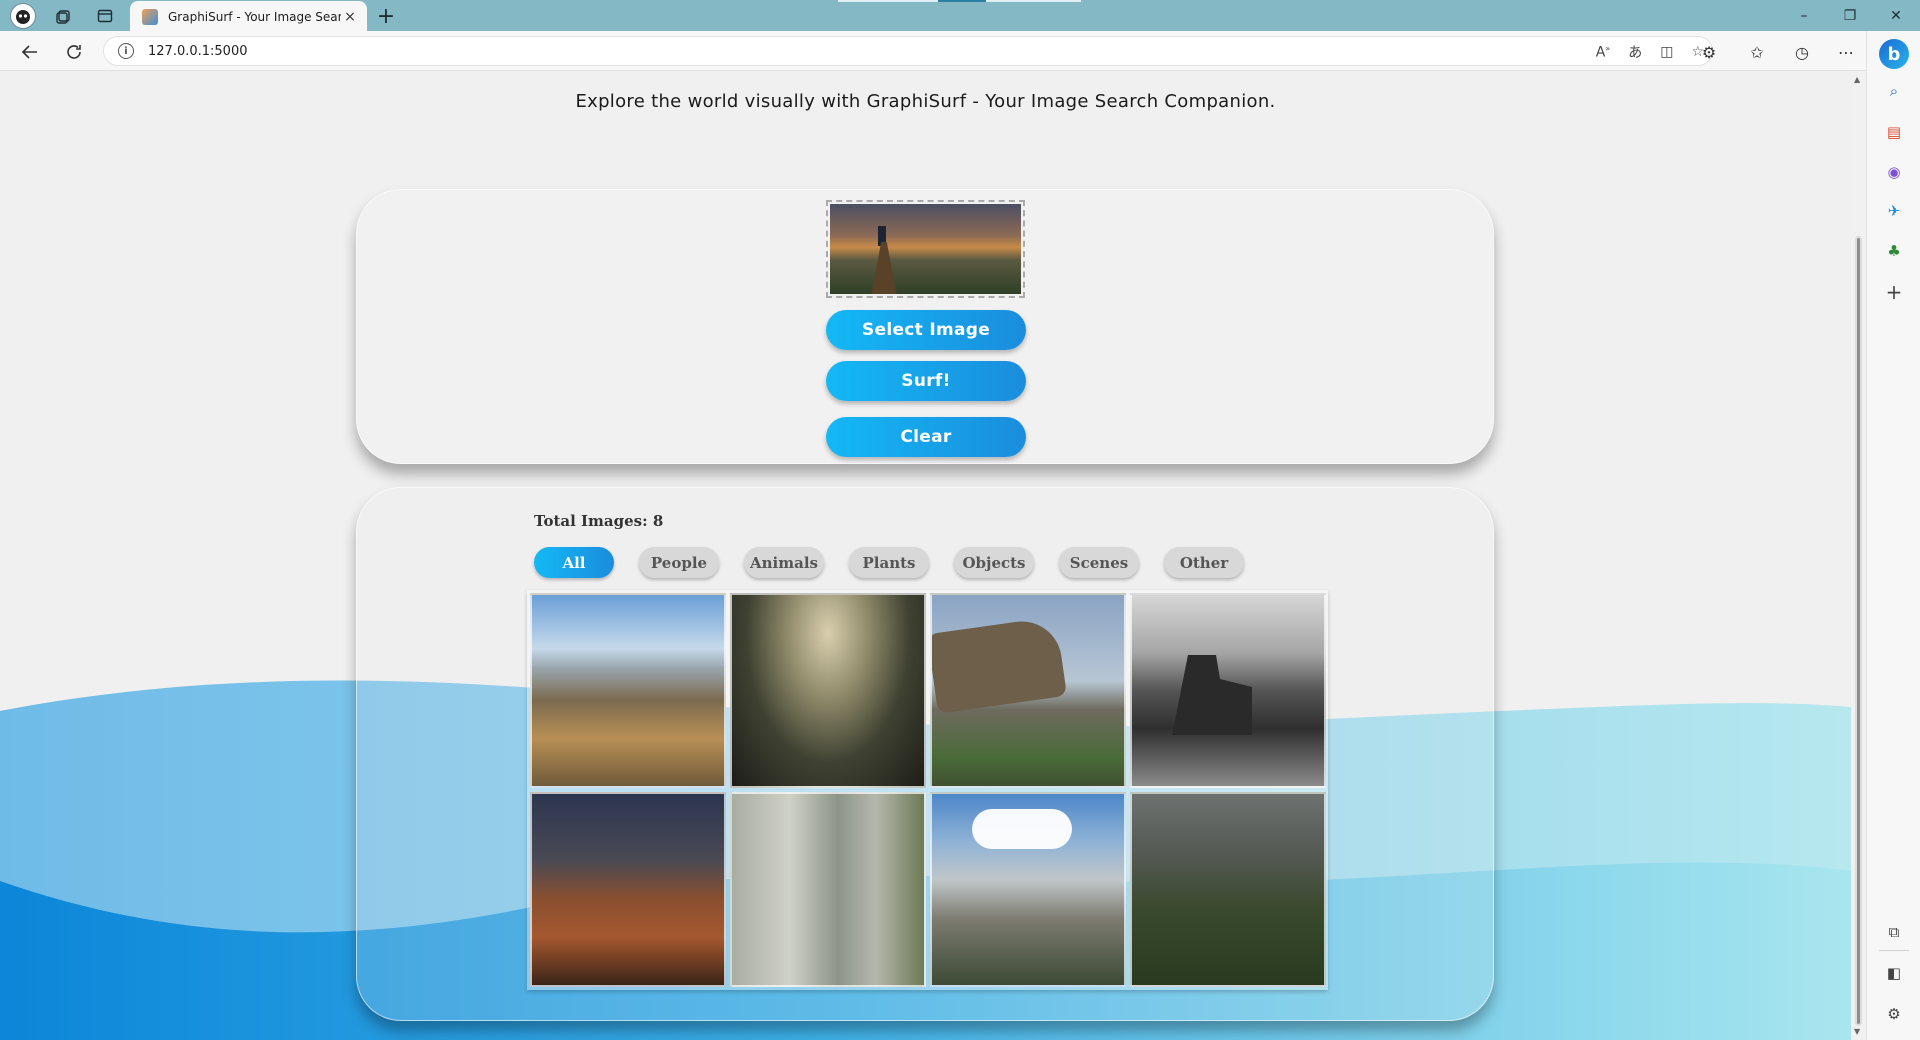 The image size is (1920, 1040). Describe the element at coordinates (679, 562) in the screenshot. I see `filter-people: People` at that location.